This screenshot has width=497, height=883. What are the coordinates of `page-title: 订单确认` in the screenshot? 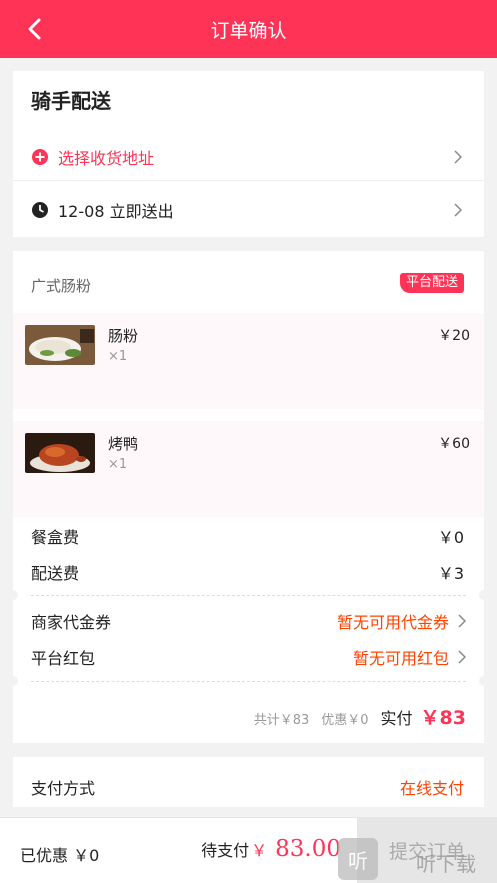 It's located at (248, 30).